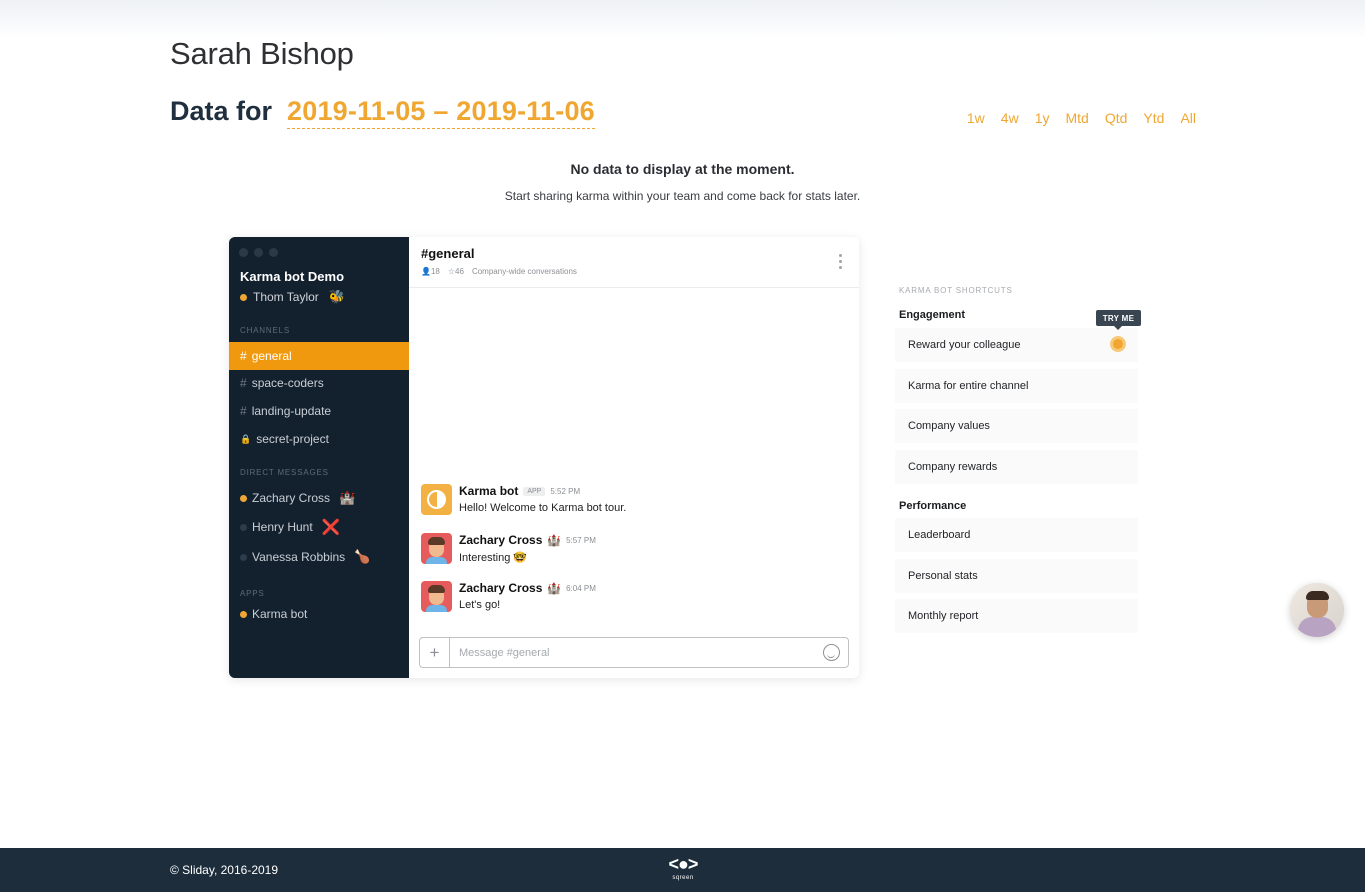  Describe the element at coordinates (286, 297) in the screenshot. I see `current-user-name: Thom Taylor` at that location.